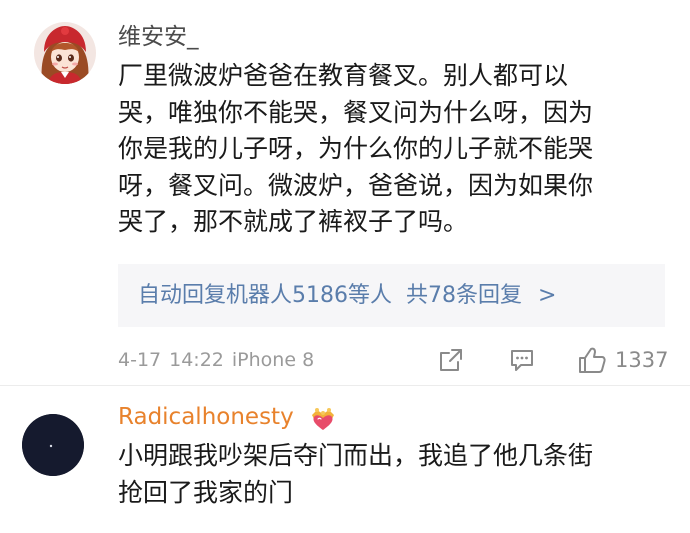 The width and height of the screenshot is (690, 533). I want to click on post-device: iPhone 8, so click(273, 360).